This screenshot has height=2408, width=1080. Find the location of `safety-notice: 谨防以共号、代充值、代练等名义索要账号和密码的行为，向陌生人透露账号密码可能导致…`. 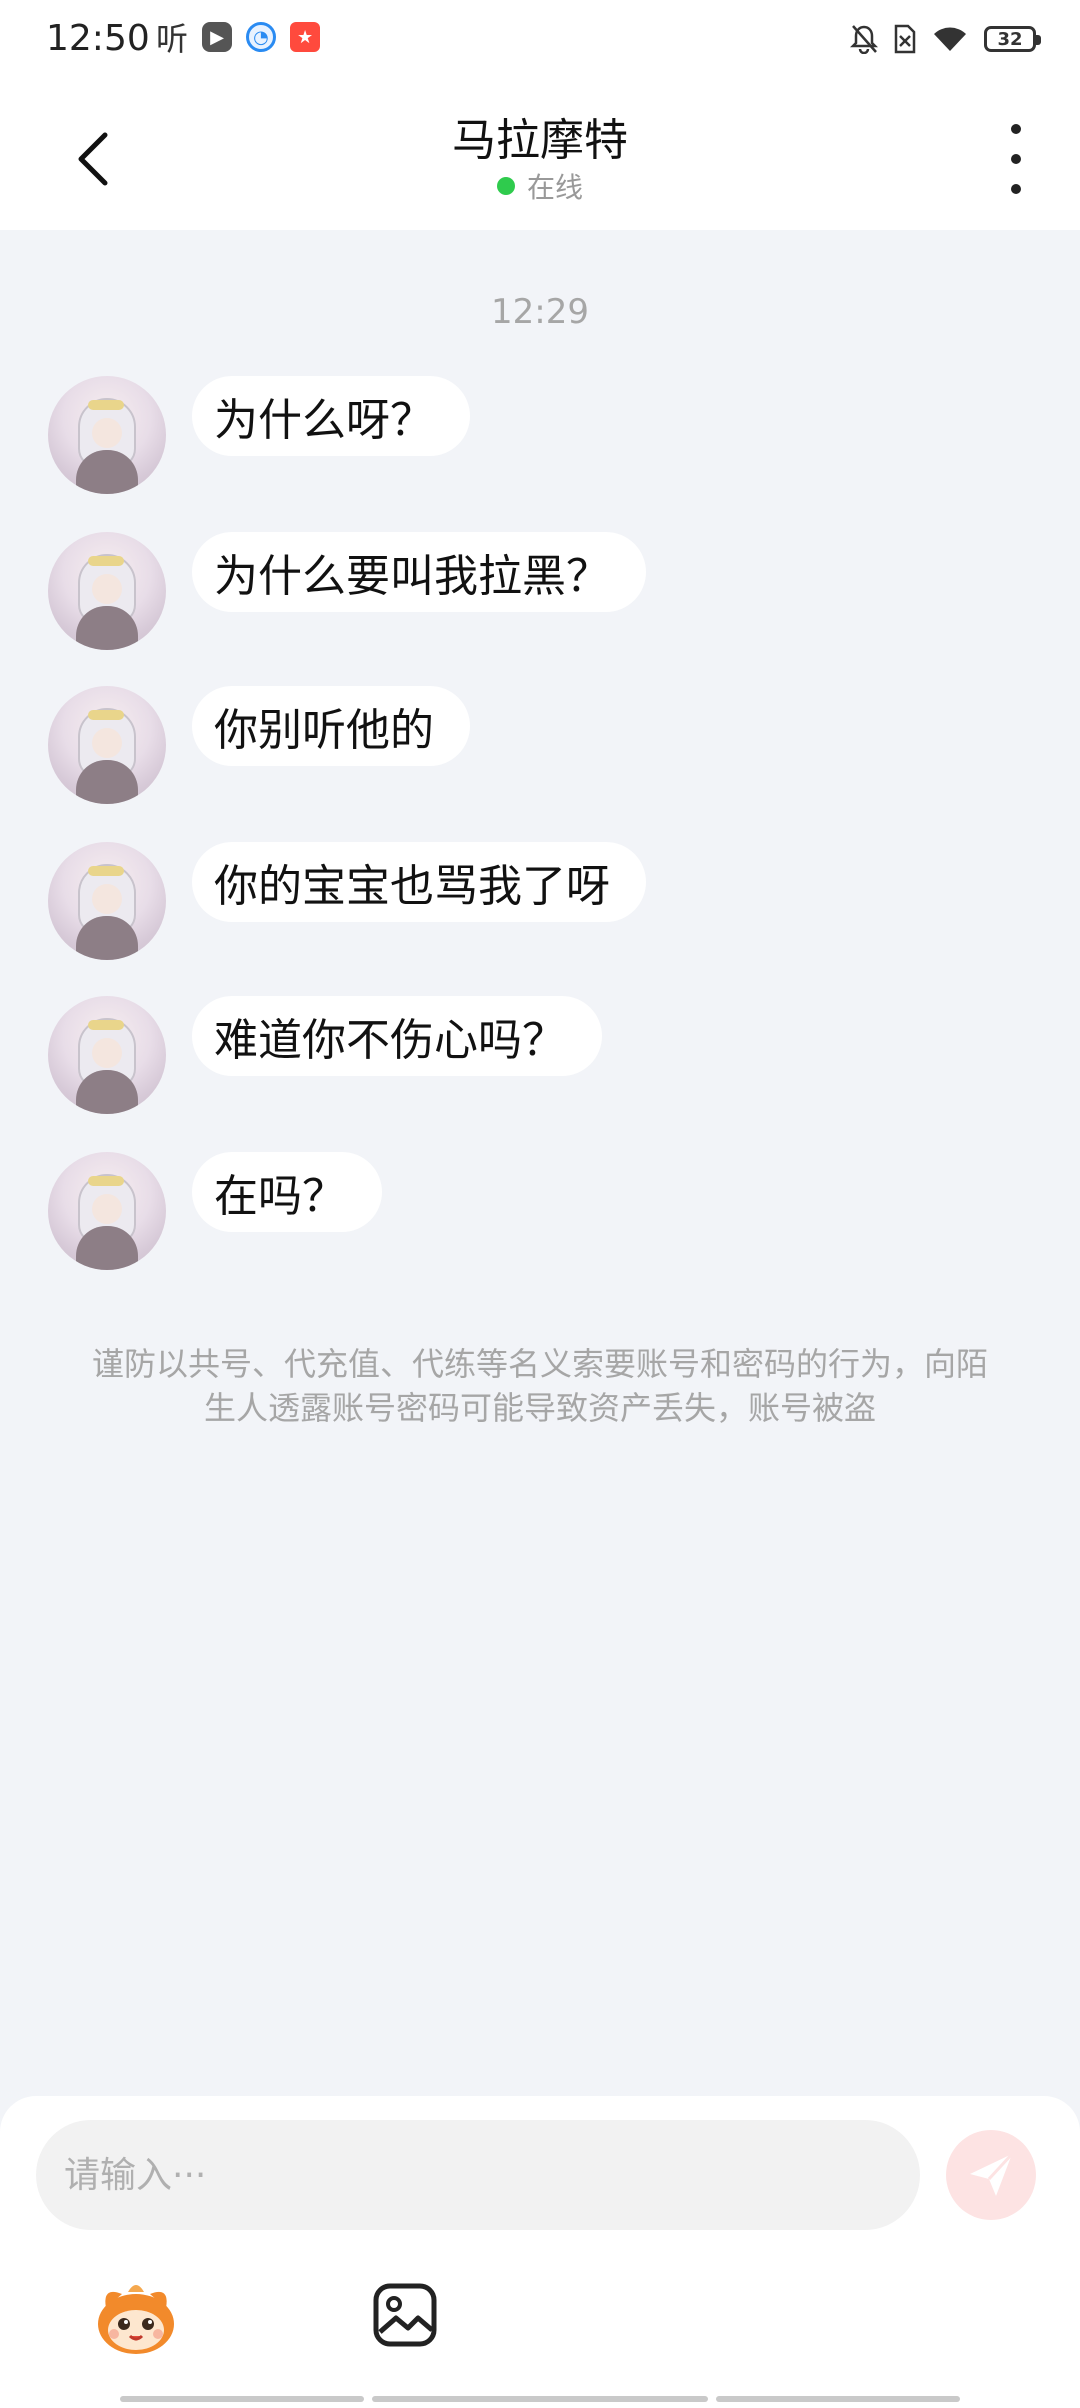

safety-notice: 谨防以共号、代充值、代练等名义索要账号和密码的行为，向陌生人透露账号密码可能导致… is located at coordinates (539, 1386).